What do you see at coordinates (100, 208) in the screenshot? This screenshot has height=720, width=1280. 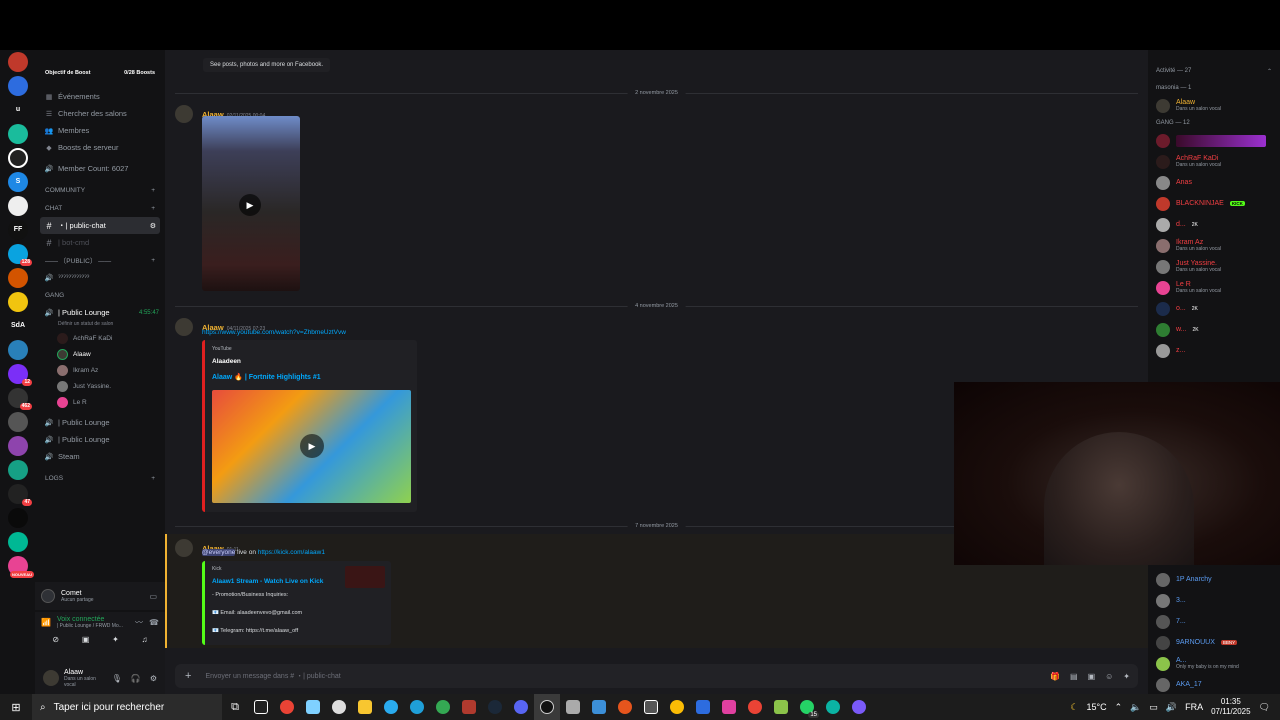 I see `category-chat: CHAT +` at bounding box center [100, 208].